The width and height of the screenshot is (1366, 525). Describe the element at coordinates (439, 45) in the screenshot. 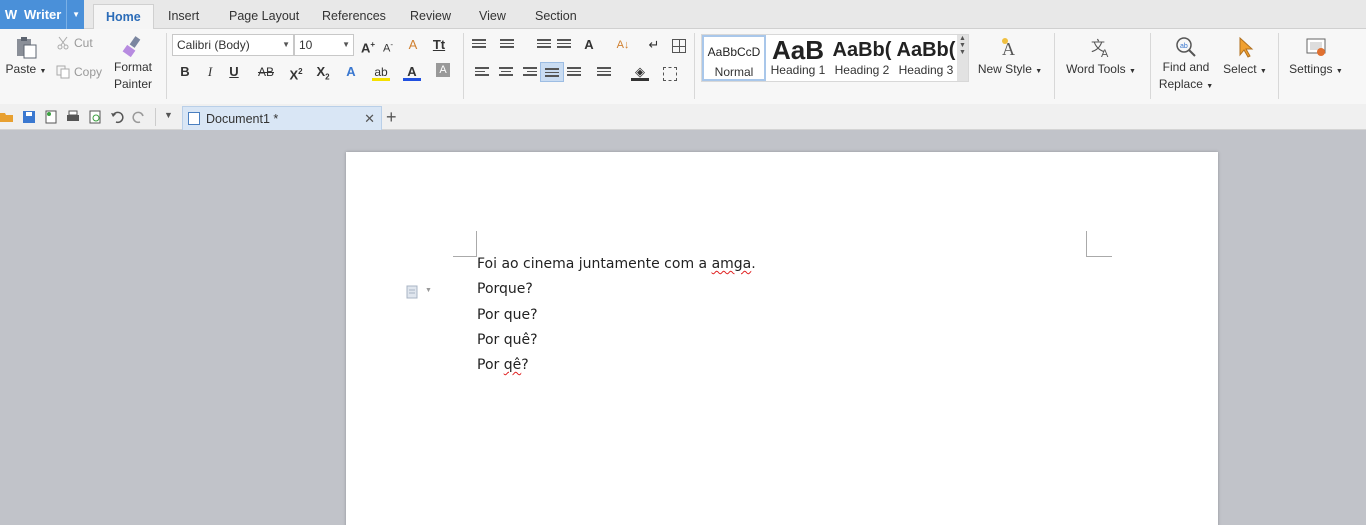

I see `text-effects-icon: Tt` at that location.